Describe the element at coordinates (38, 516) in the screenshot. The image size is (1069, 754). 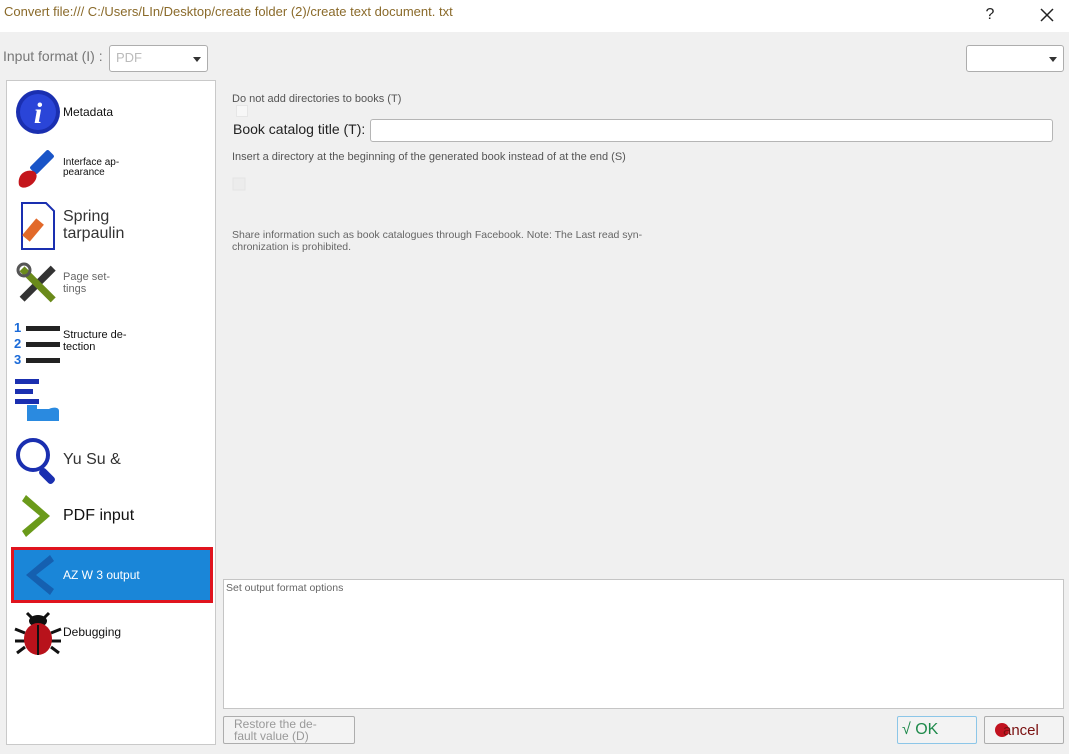
I see `chevron-right-icon` at that location.